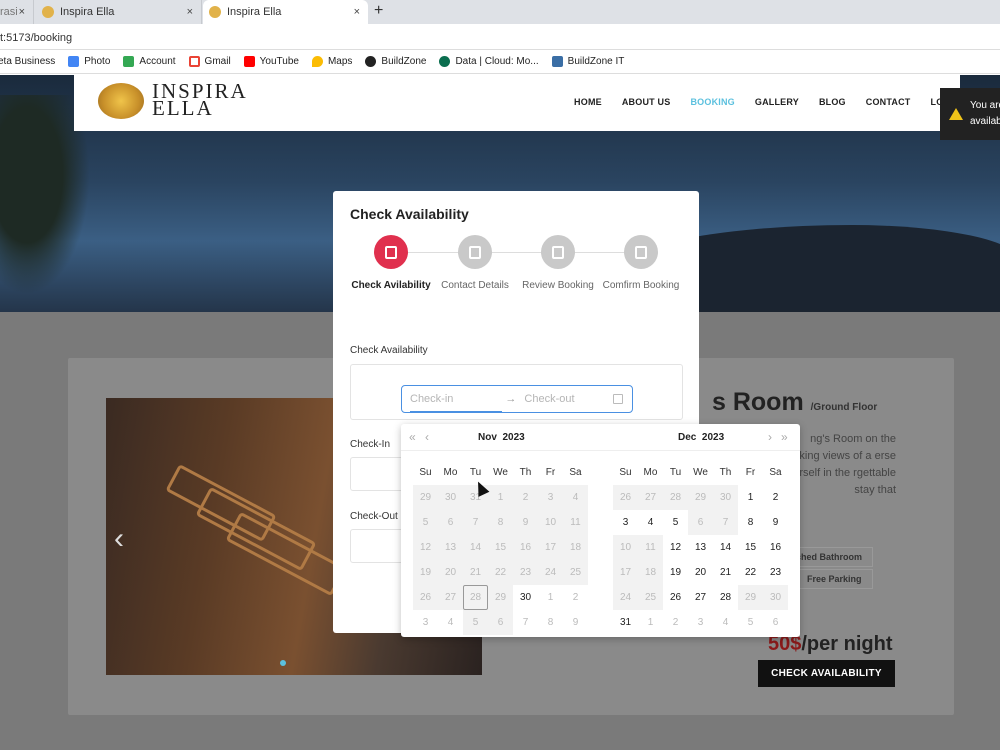  Describe the element at coordinates (550, 572) in the screenshot. I see `calendar-day: 24` at that location.